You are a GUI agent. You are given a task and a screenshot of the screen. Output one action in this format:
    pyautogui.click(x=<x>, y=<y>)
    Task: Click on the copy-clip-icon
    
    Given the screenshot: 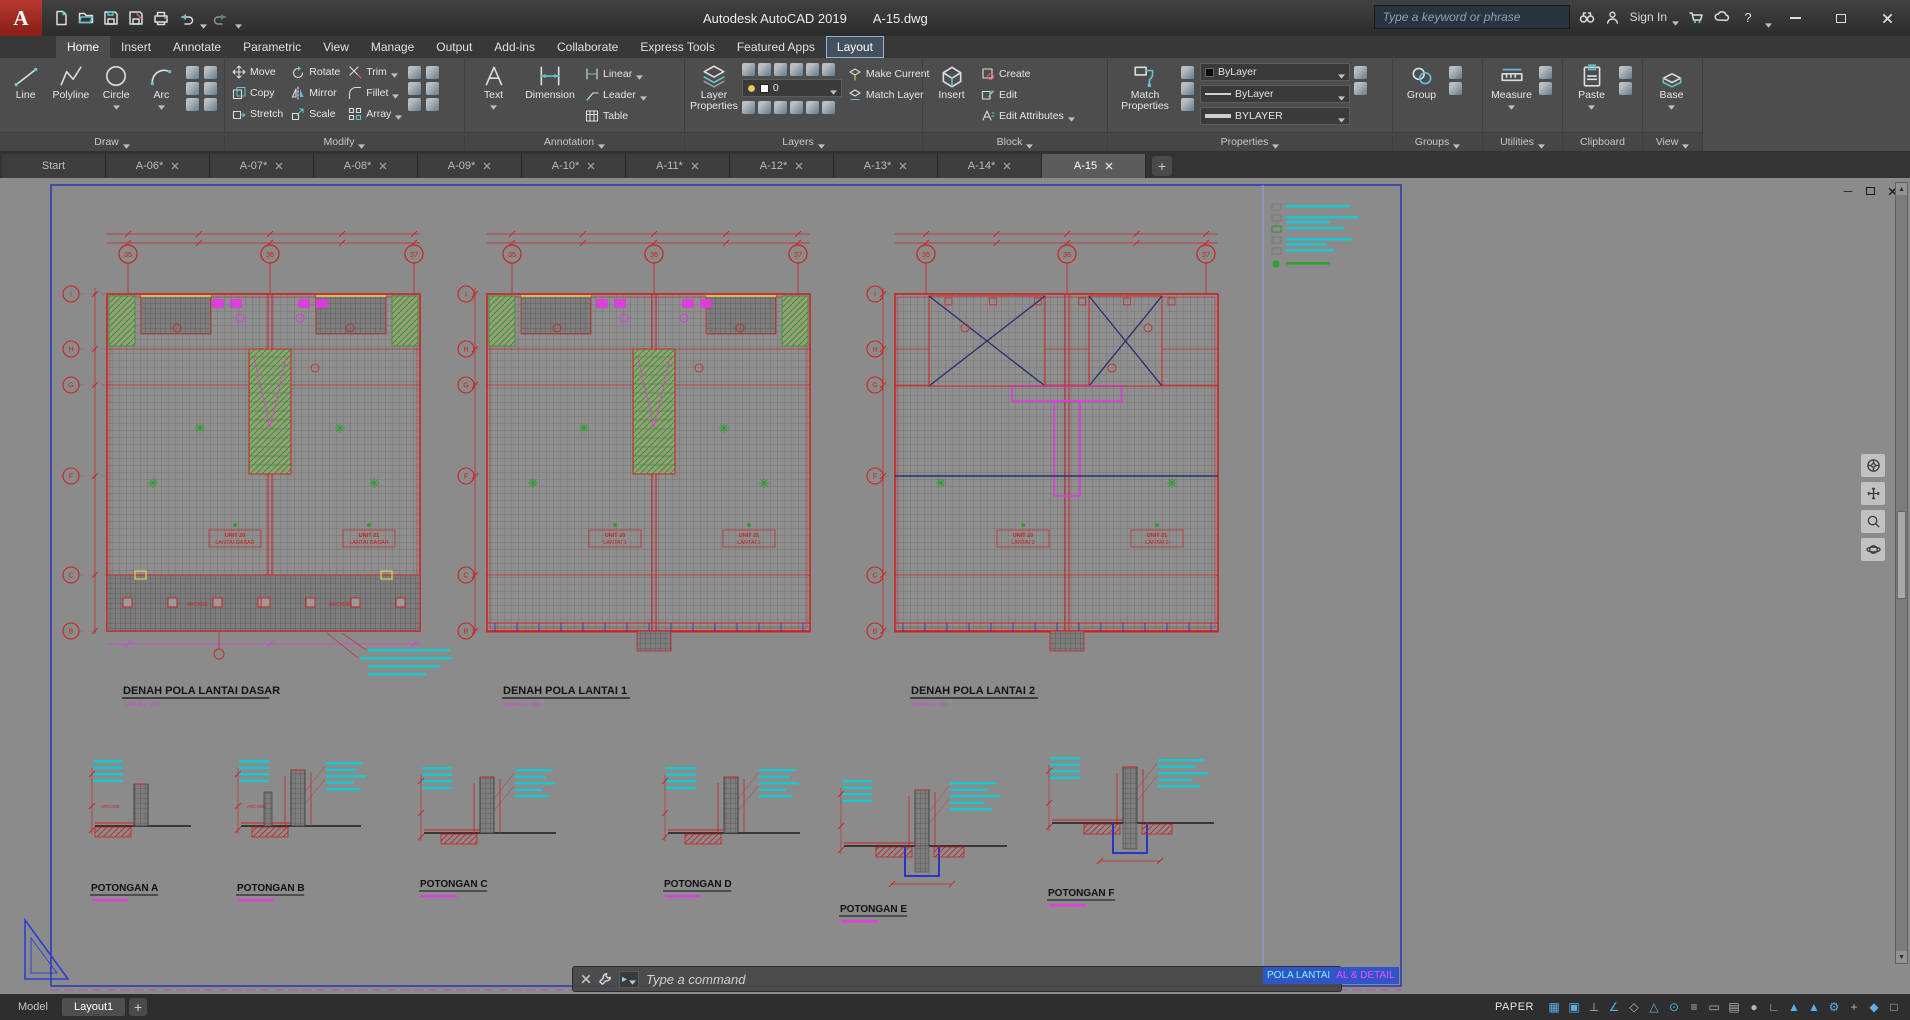 What is the action you would take?
    pyautogui.click(x=1625, y=88)
    